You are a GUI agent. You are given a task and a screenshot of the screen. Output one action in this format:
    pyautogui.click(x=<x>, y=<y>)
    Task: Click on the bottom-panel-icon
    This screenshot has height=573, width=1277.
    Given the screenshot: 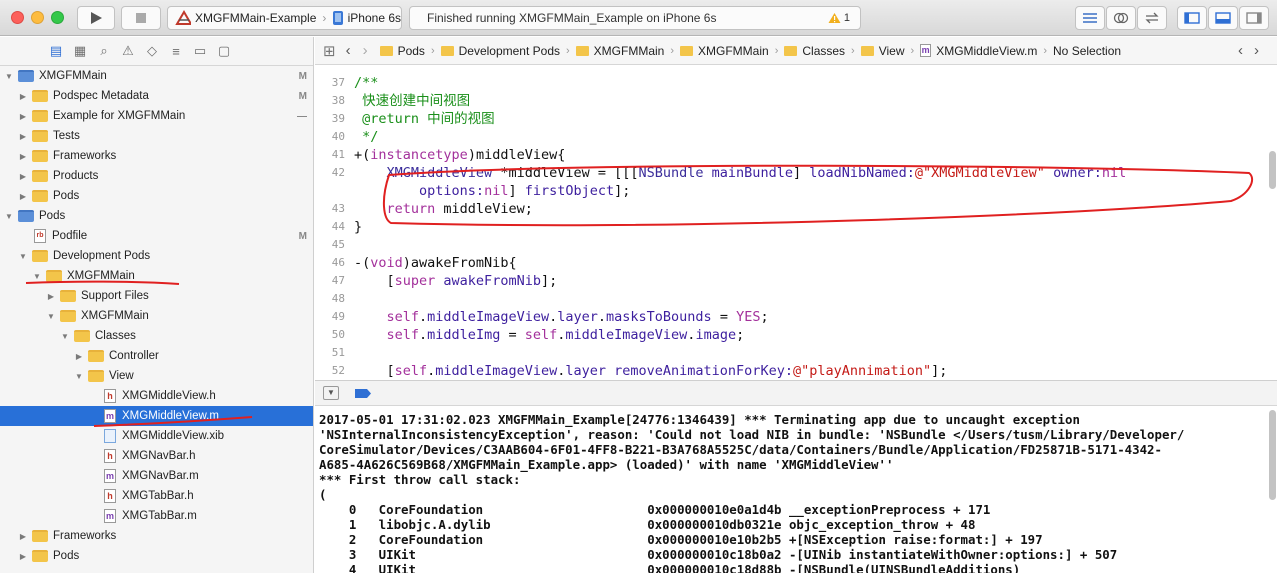 What is the action you would take?
    pyautogui.click(x=1223, y=18)
    